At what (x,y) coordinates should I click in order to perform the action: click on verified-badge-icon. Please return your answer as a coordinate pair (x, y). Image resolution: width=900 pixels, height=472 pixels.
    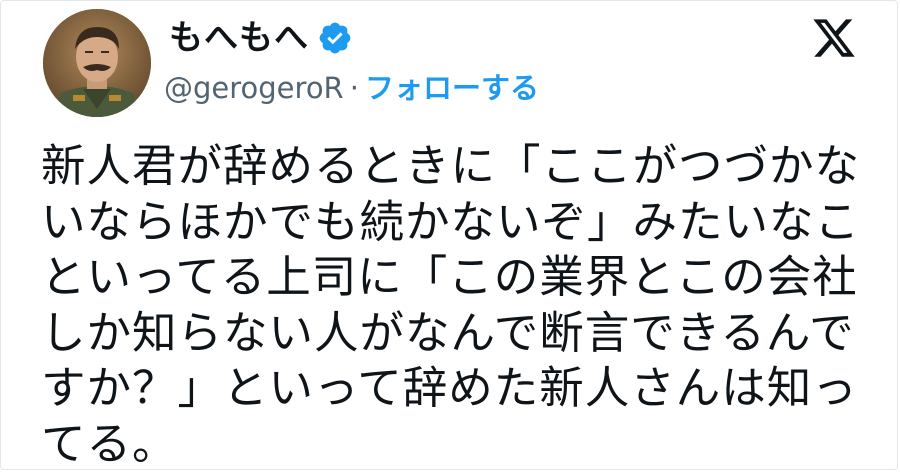
    Looking at the image, I should click on (335, 38).